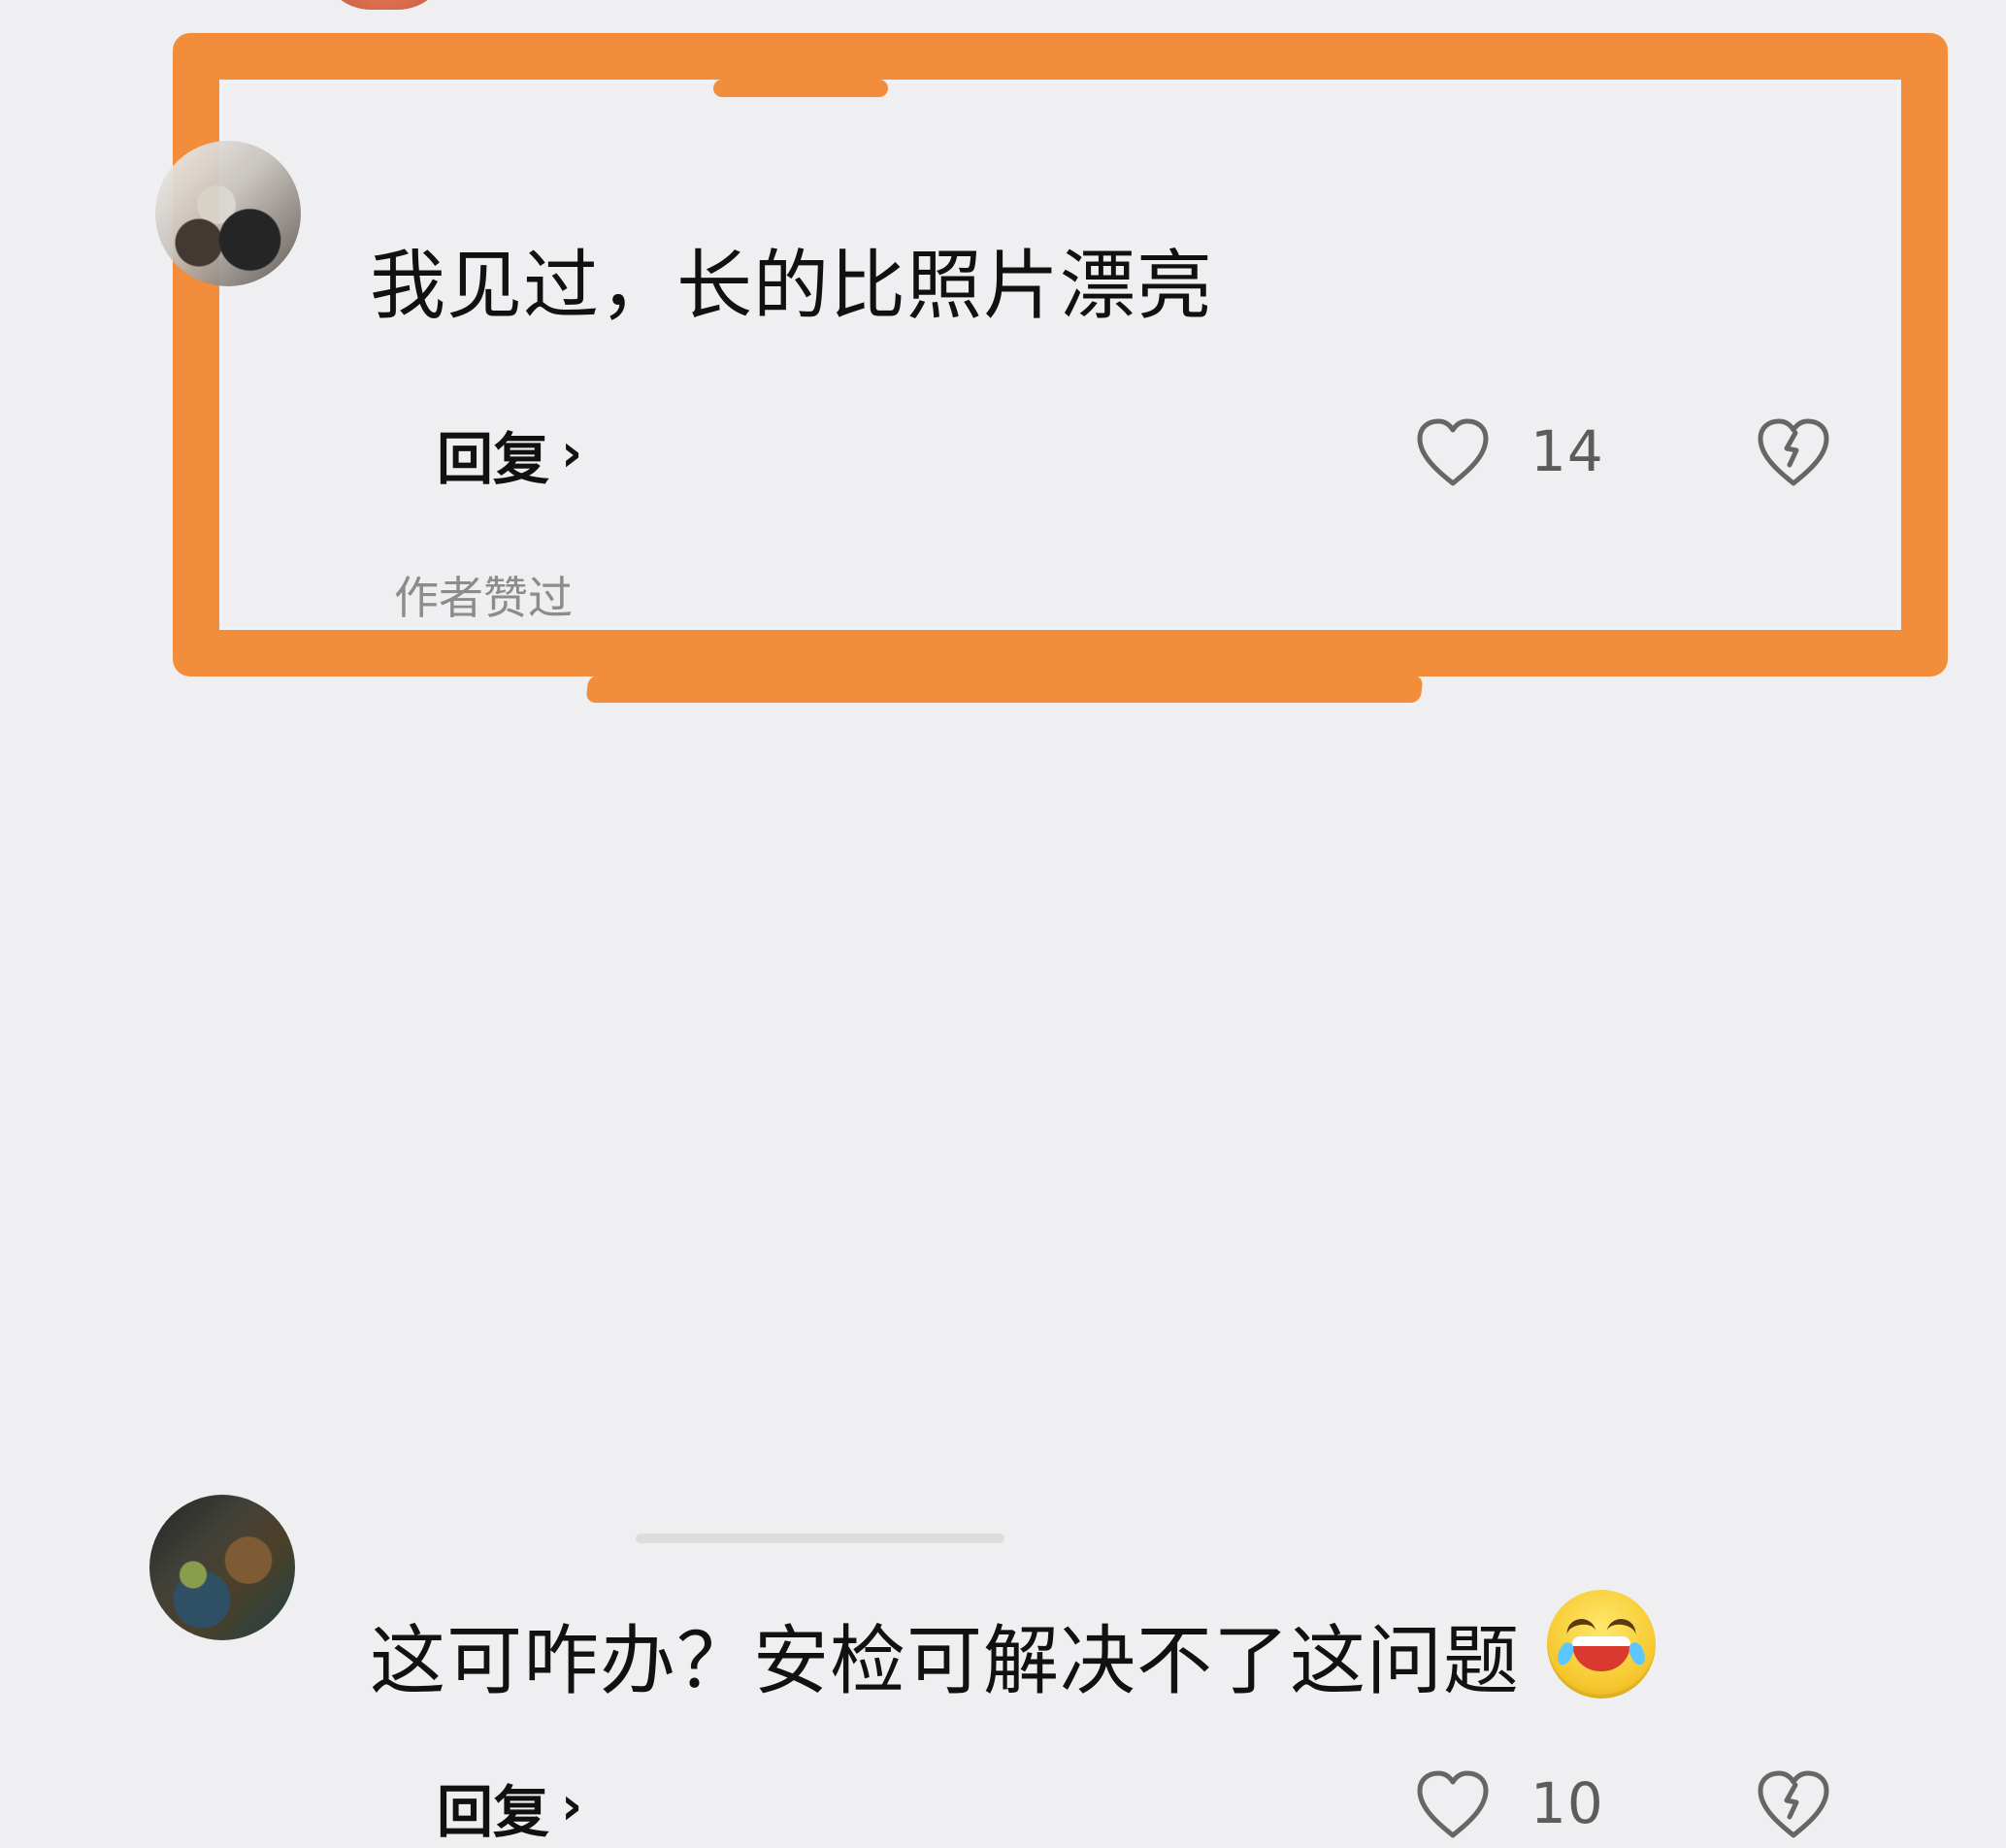  What do you see at coordinates (483, 598) in the screenshot?
I see `author-liked-label: 作者赞过` at bounding box center [483, 598].